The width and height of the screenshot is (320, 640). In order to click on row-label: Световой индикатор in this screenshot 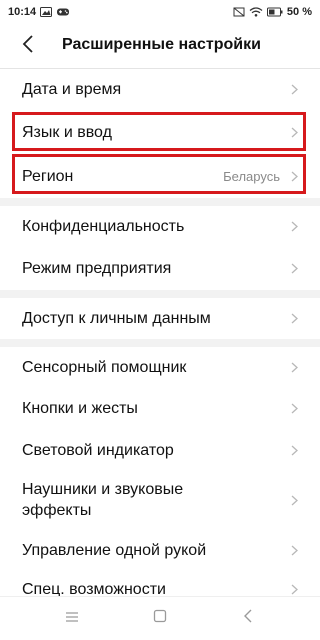, I will do `click(98, 450)`.